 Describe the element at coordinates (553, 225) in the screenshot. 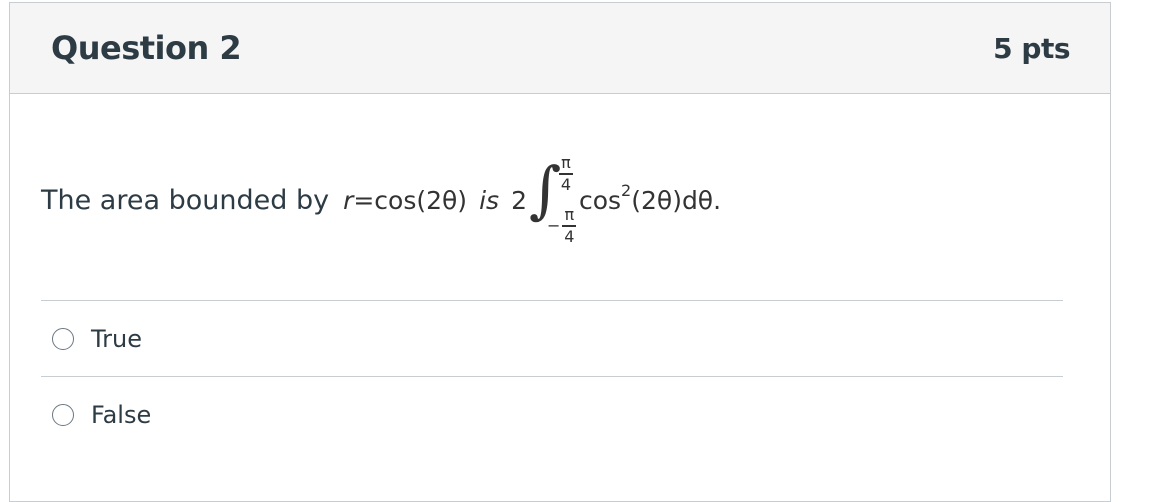

I see `lower-bound-minus: −` at that location.